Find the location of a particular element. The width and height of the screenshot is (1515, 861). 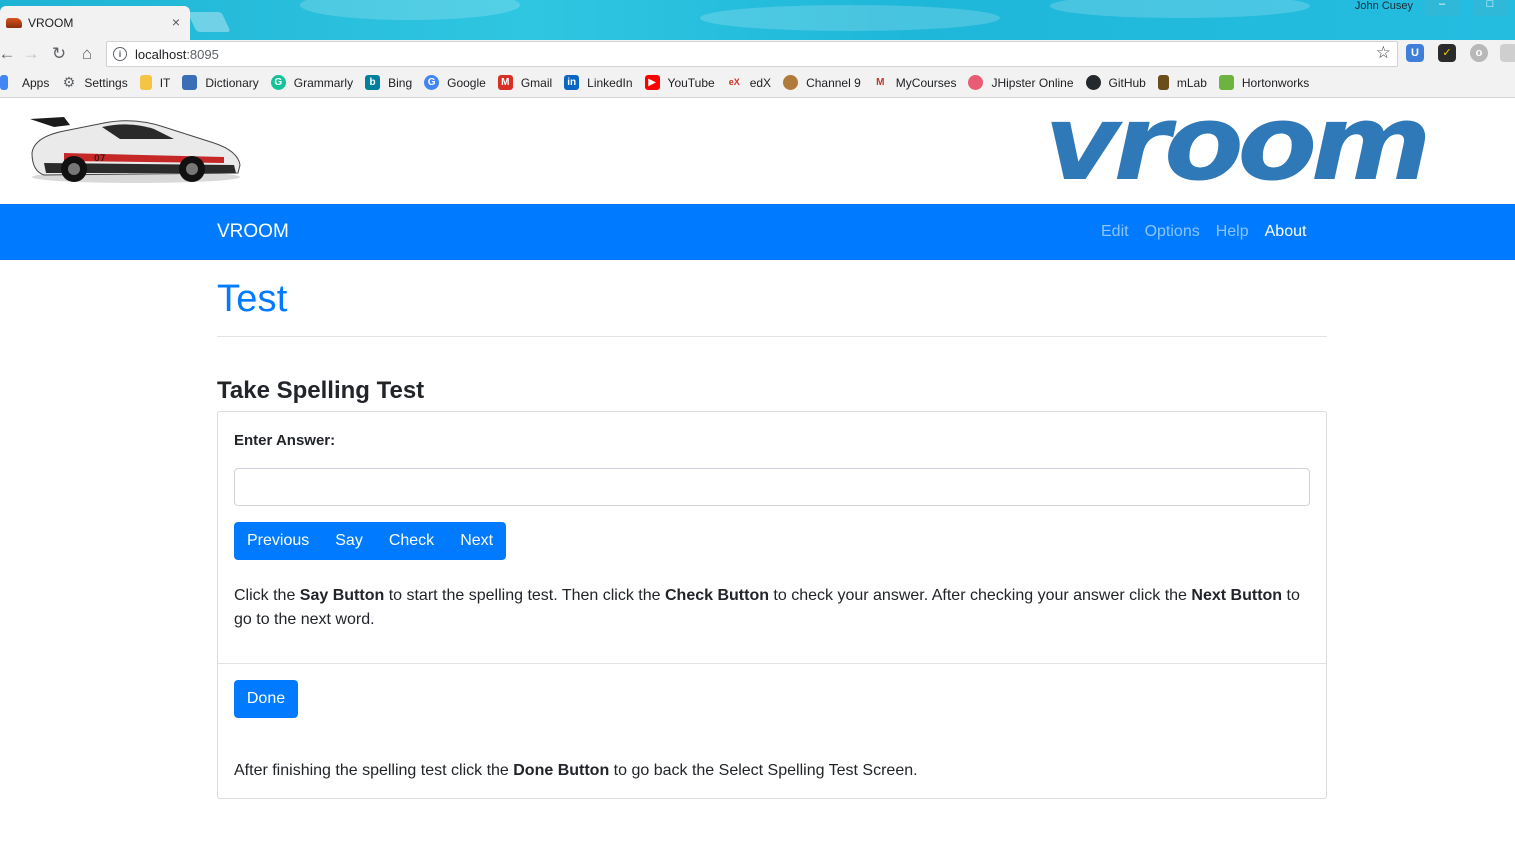

youtube-icon: ▶ is located at coordinates (652, 82).